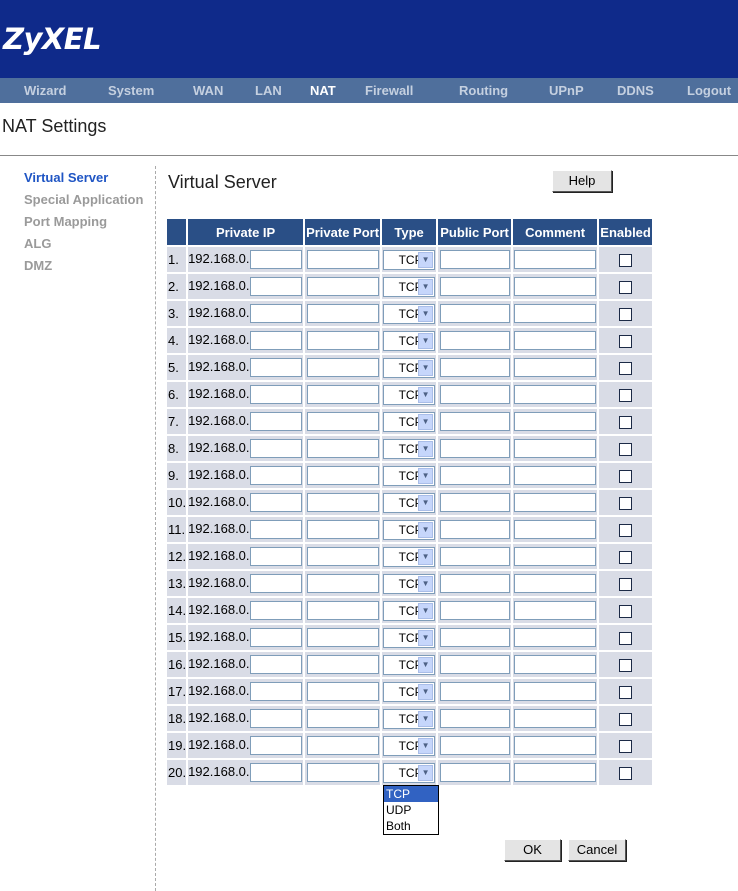  I want to click on help-button: Help, so click(582, 181).